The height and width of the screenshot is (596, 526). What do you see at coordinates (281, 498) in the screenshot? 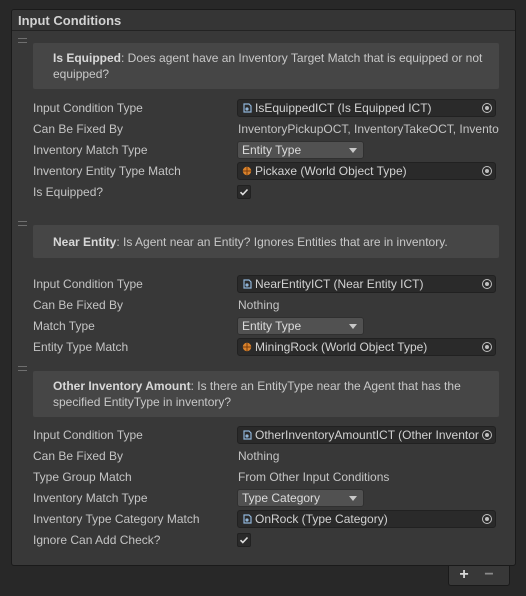
I see `dropdown-value: Type Category` at bounding box center [281, 498].